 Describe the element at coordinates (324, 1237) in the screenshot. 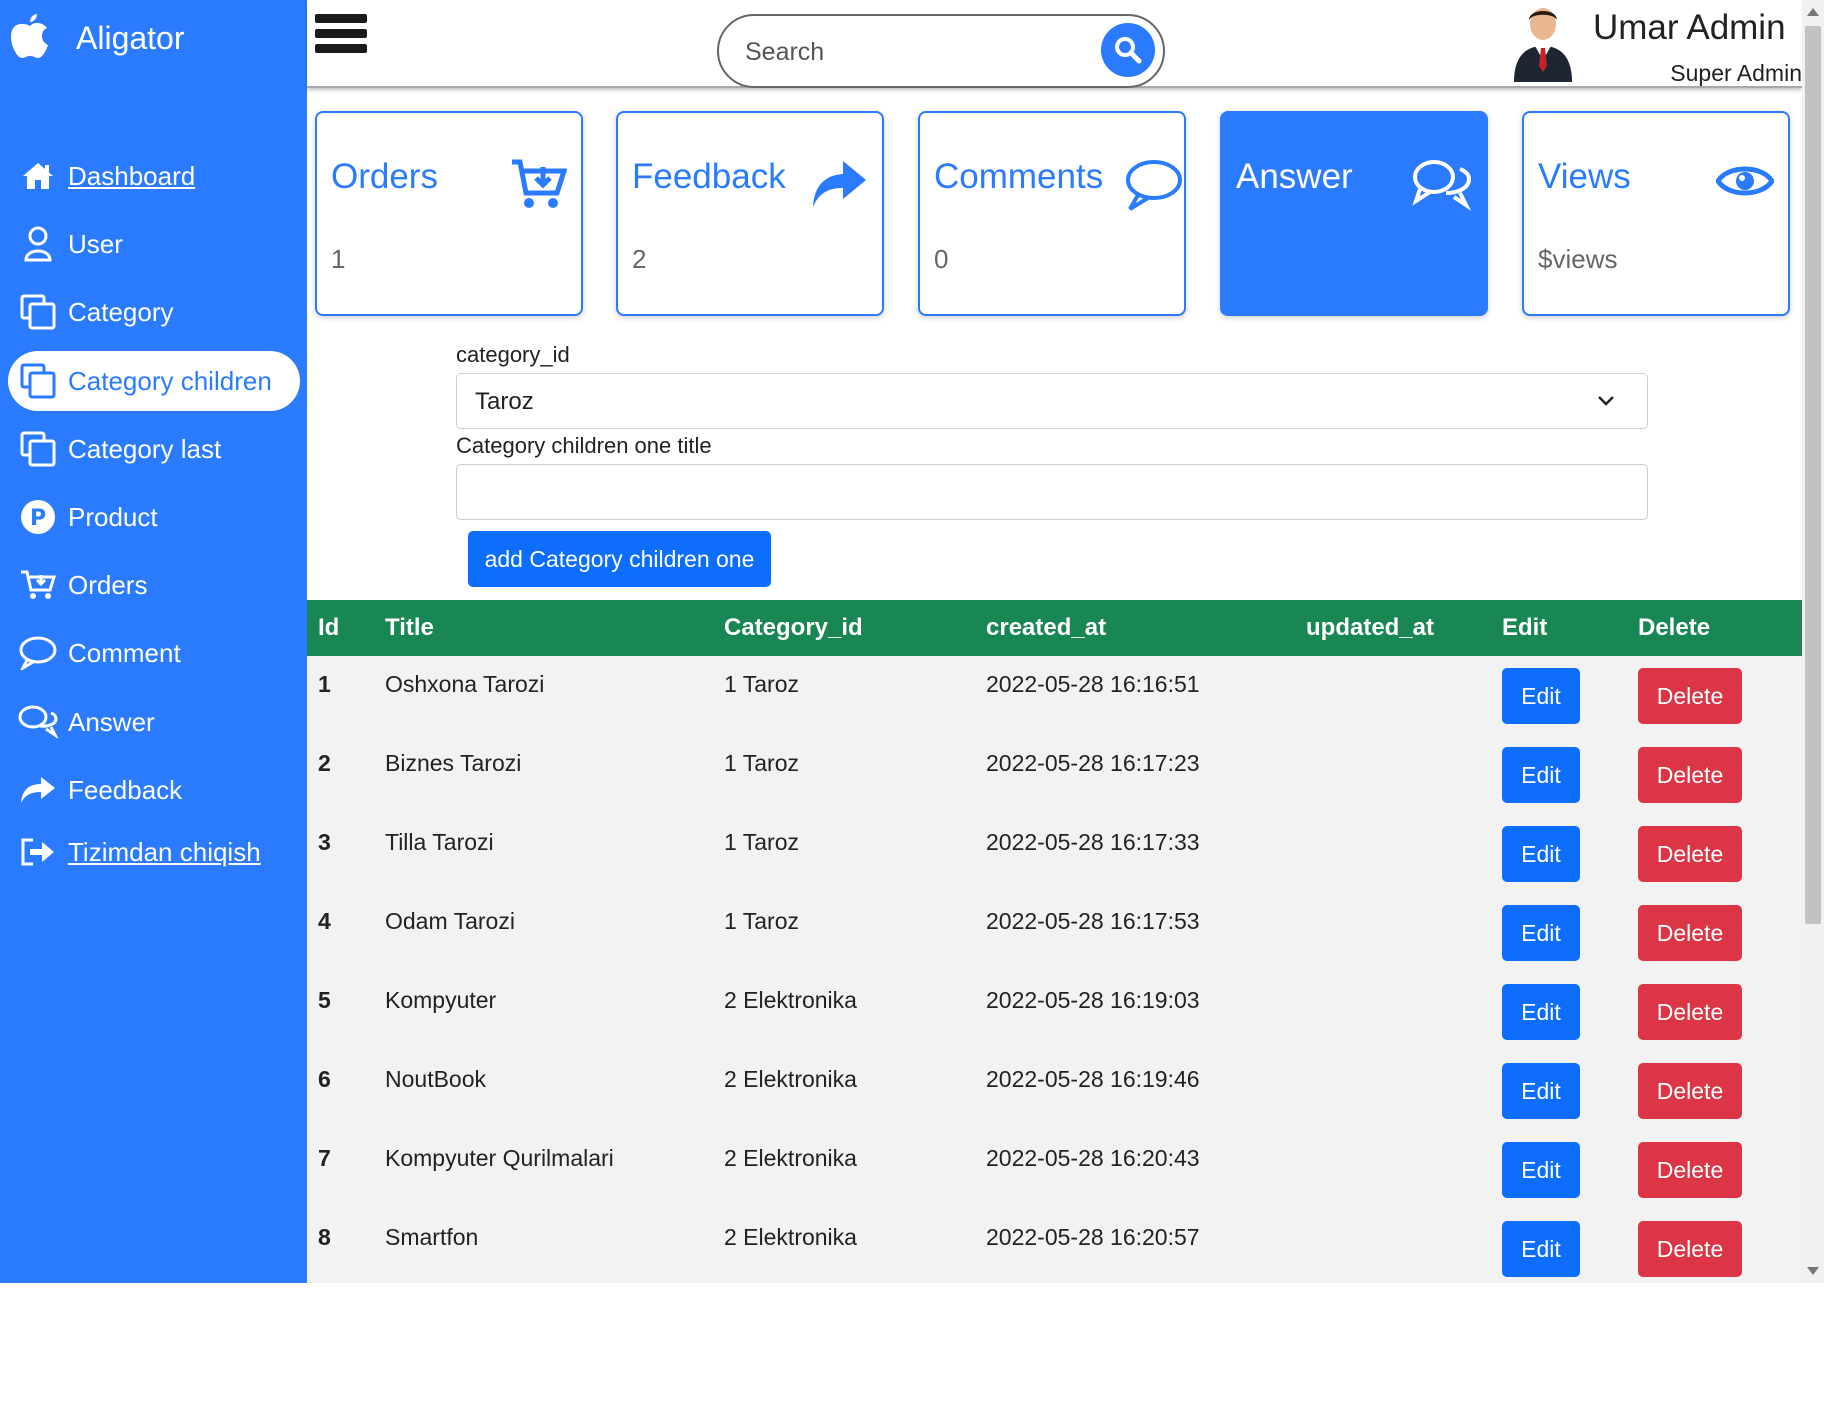

I see `cell-id: 8` at that location.